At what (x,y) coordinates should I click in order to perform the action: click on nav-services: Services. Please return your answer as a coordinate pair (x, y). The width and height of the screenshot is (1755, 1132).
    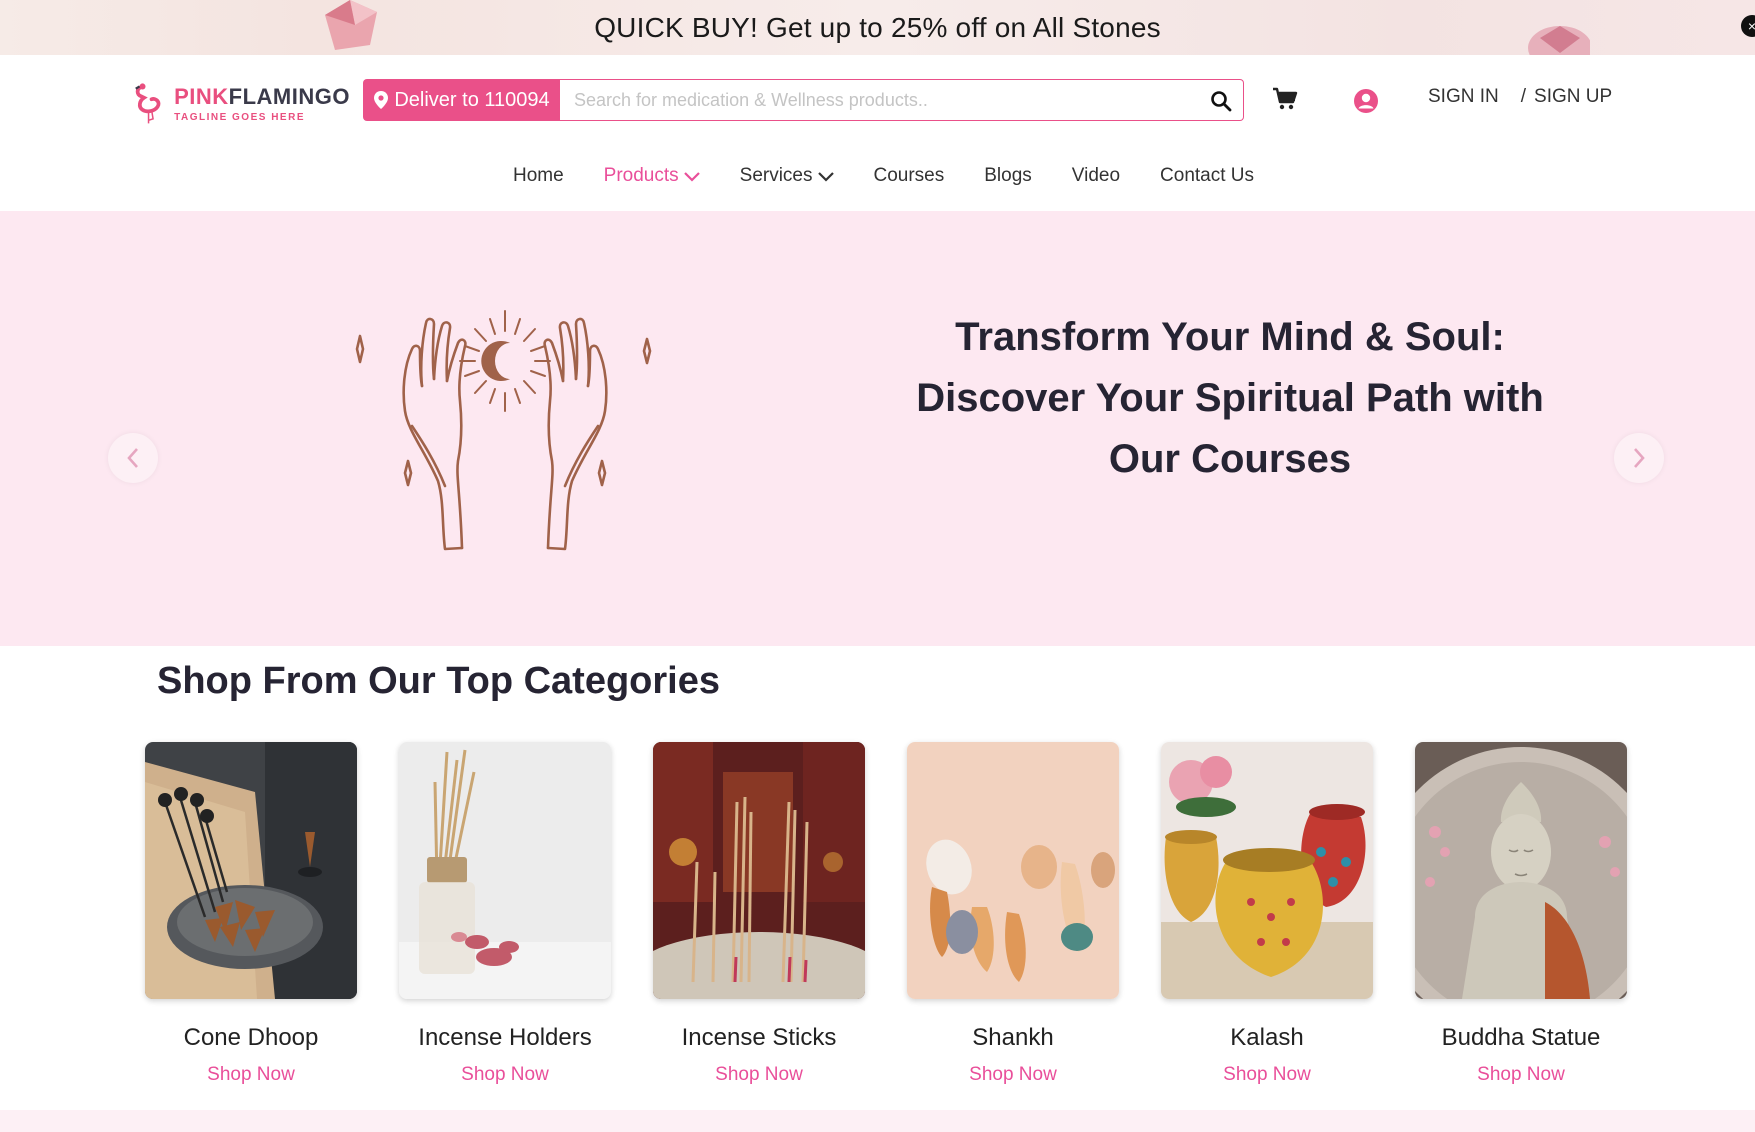
    Looking at the image, I should click on (787, 188).